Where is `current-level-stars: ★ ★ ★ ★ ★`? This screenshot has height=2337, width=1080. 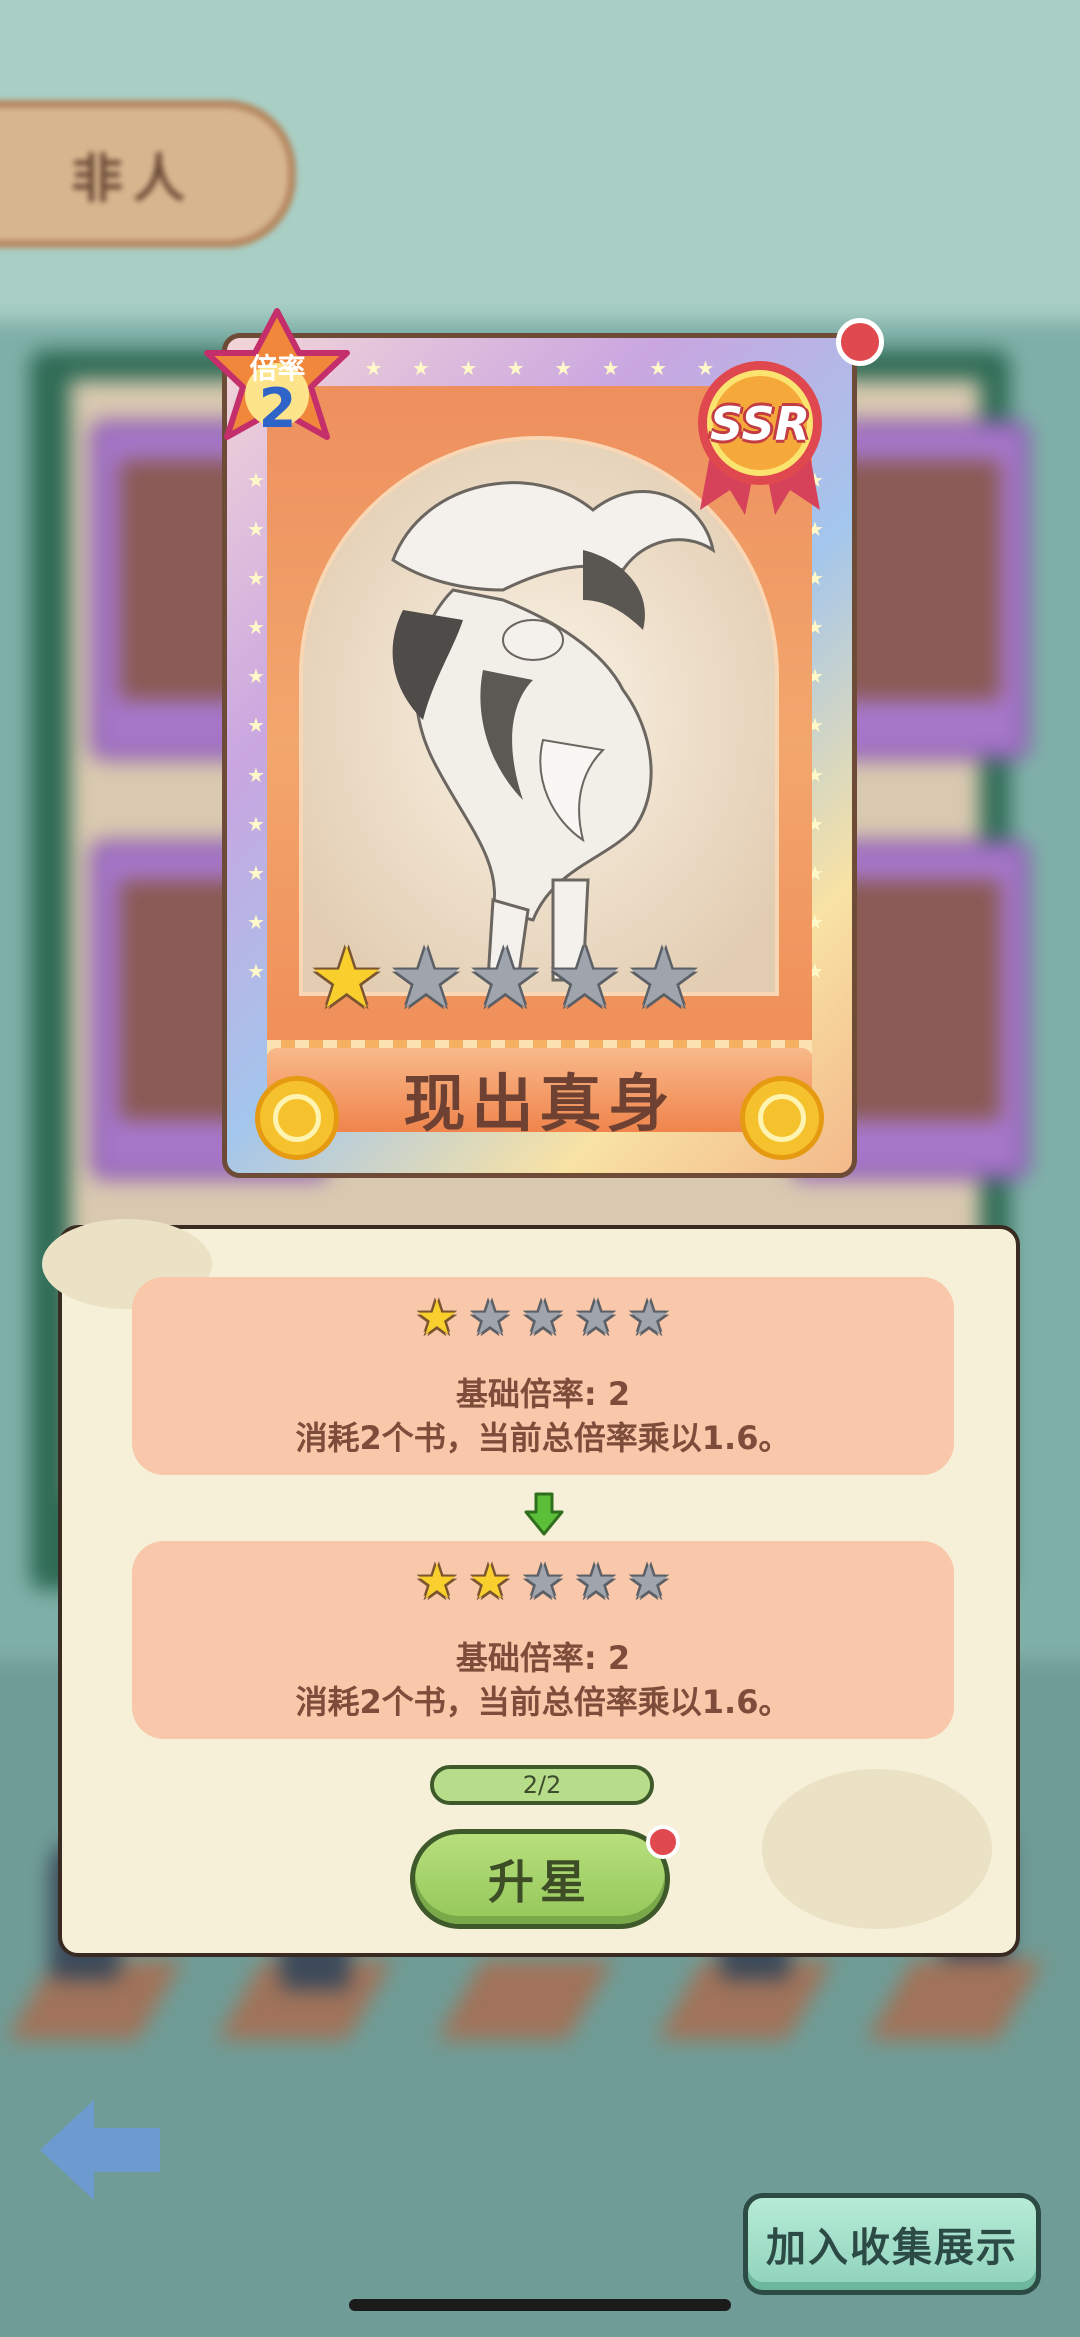
current-level-stars: ★ ★ ★ ★ ★ is located at coordinates (543, 1318).